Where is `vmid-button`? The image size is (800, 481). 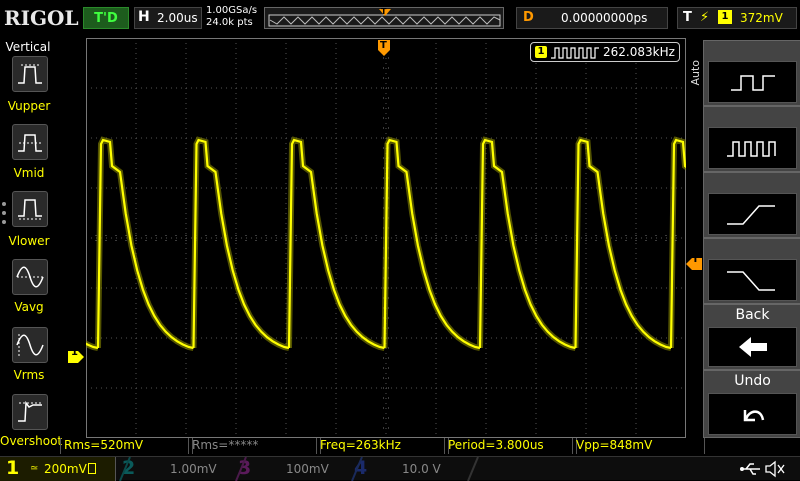
vmid-button is located at coordinates (30, 142).